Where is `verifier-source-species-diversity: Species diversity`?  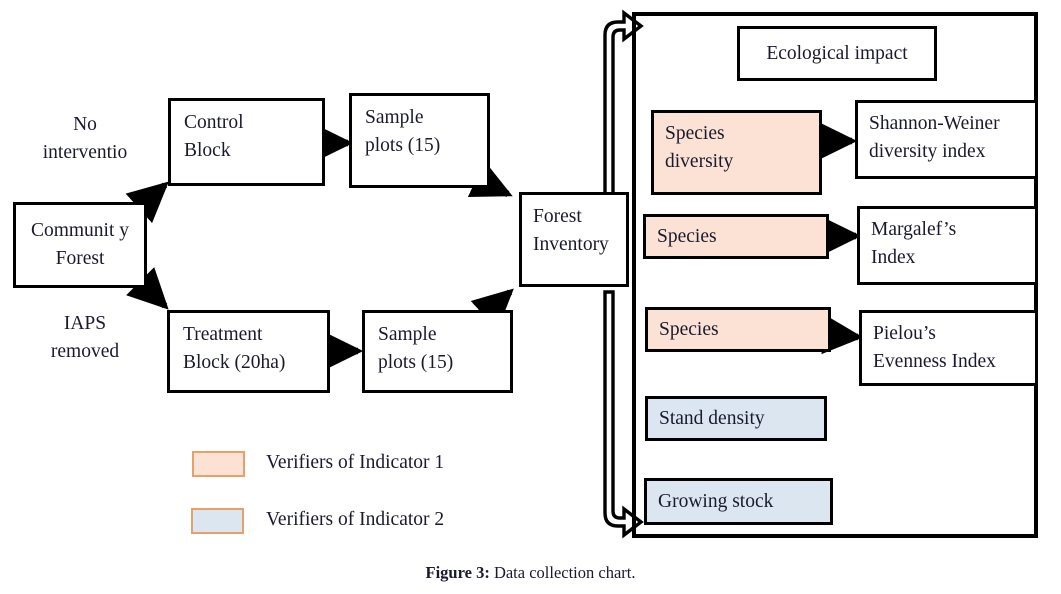 verifier-source-species-diversity: Species diversity is located at coordinates (736, 152).